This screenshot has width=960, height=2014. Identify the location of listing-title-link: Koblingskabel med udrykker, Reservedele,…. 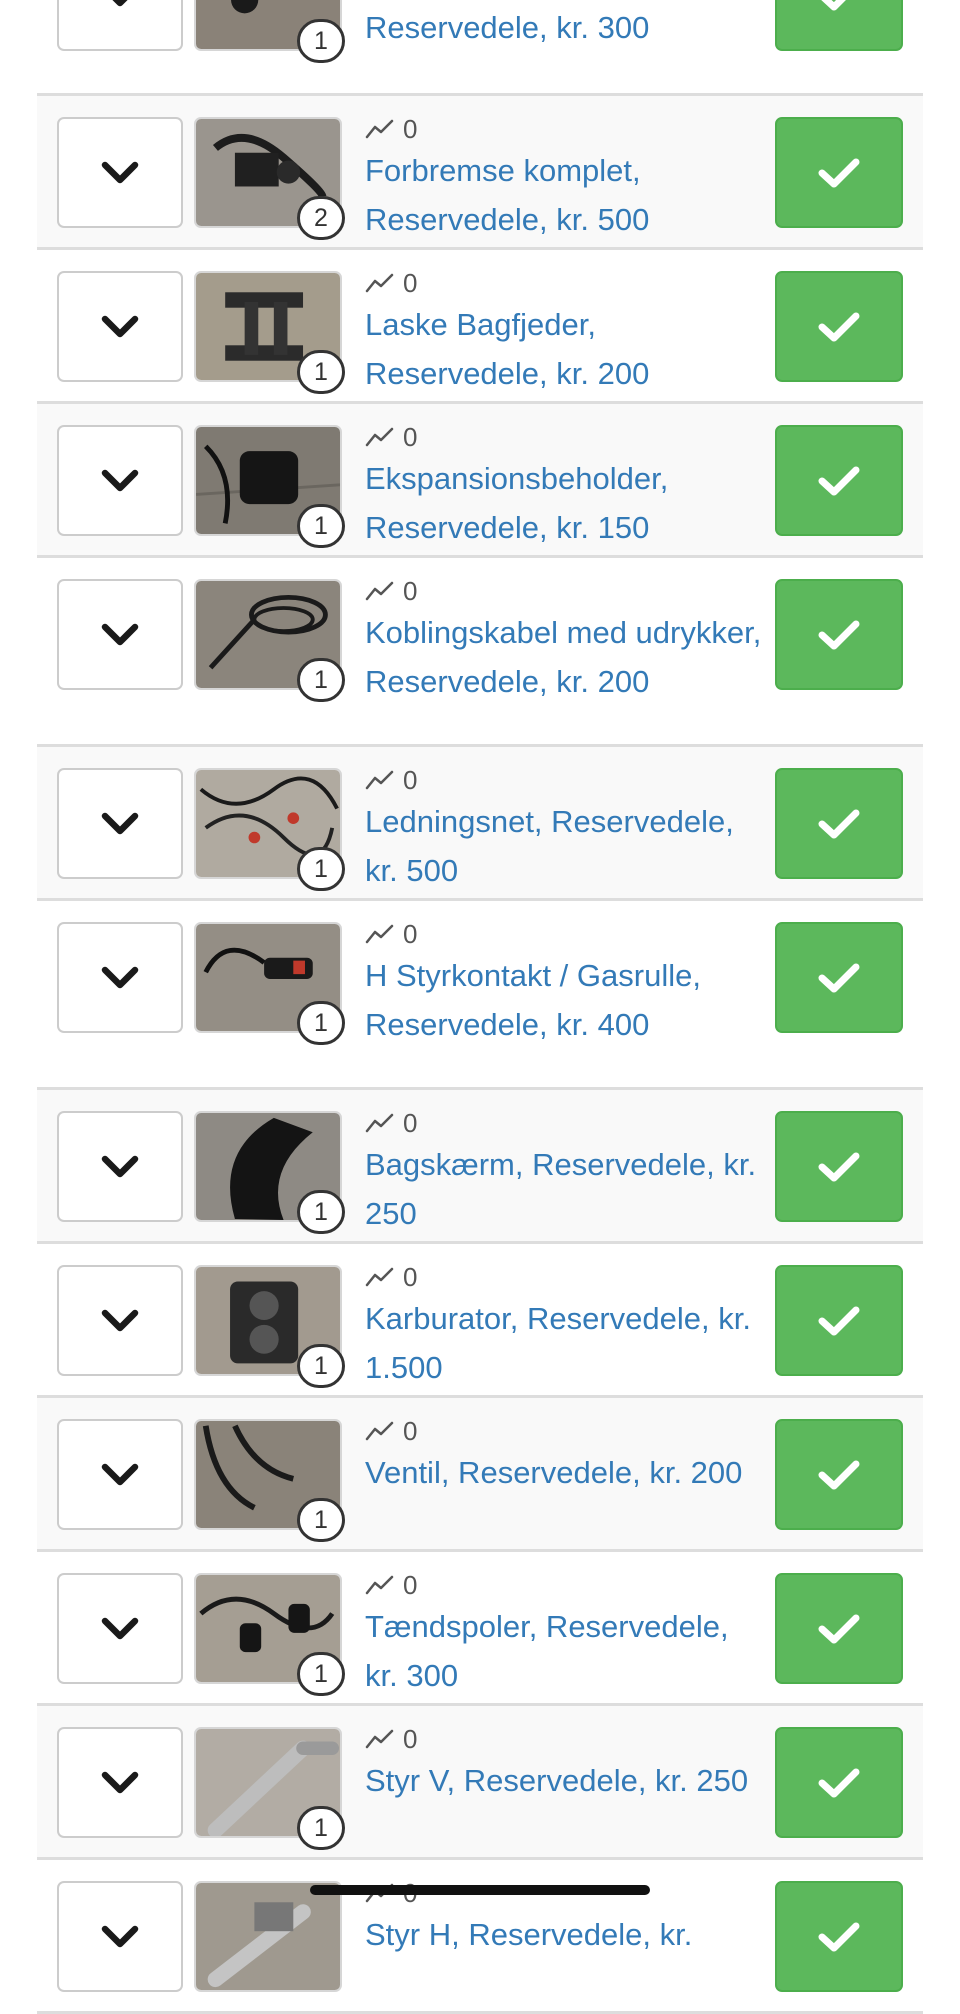
(565, 657).